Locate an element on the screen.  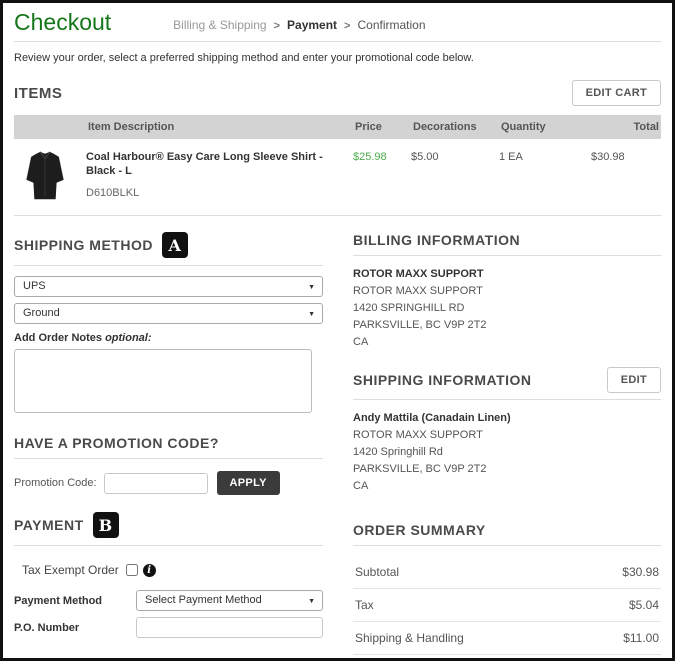
shipping-address-line: CA is located at coordinates (361, 486).